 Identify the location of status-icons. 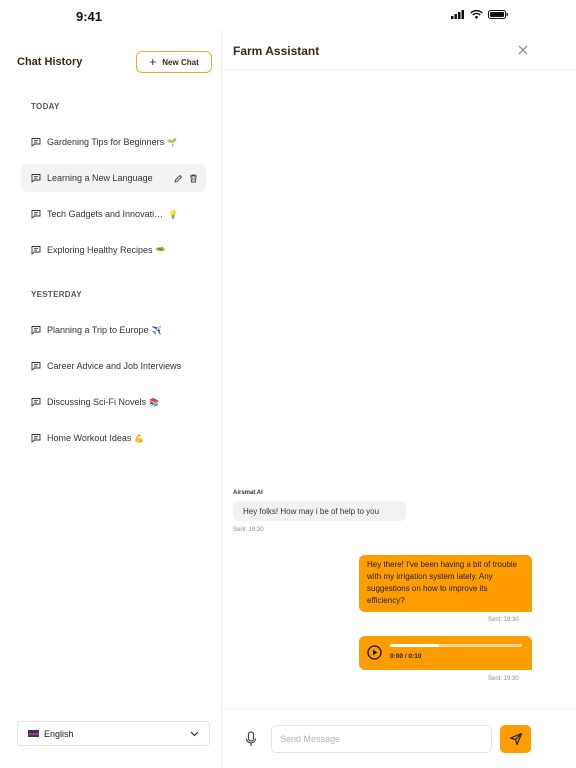
(479, 14).